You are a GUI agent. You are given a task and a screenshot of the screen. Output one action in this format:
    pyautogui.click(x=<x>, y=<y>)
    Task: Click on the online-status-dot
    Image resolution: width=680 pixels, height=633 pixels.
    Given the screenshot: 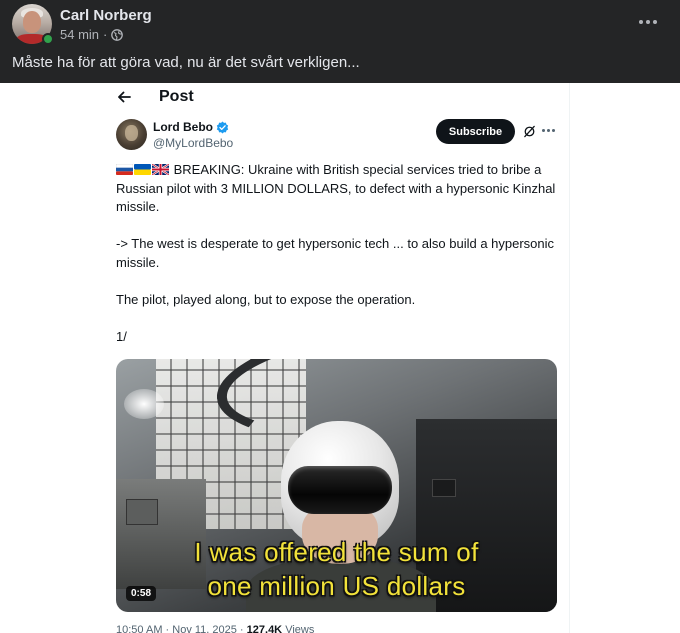 What is the action you would take?
    pyautogui.click(x=48, y=39)
    